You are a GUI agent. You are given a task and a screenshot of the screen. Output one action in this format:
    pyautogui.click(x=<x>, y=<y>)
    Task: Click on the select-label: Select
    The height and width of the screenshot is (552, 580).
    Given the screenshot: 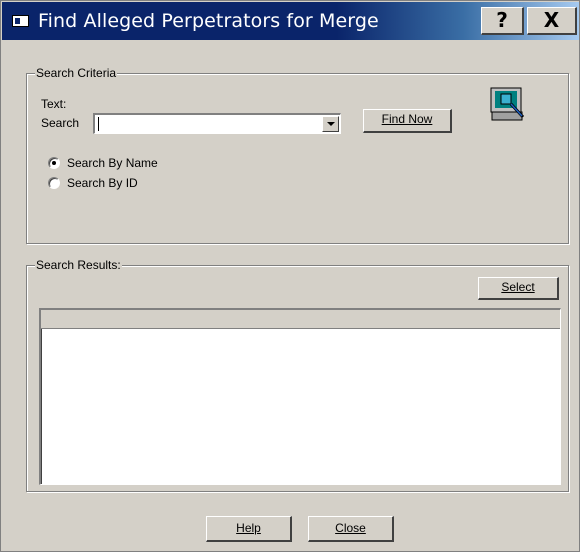 What is the action you would take?
    pyautogui.click(x=518, y=287)
    